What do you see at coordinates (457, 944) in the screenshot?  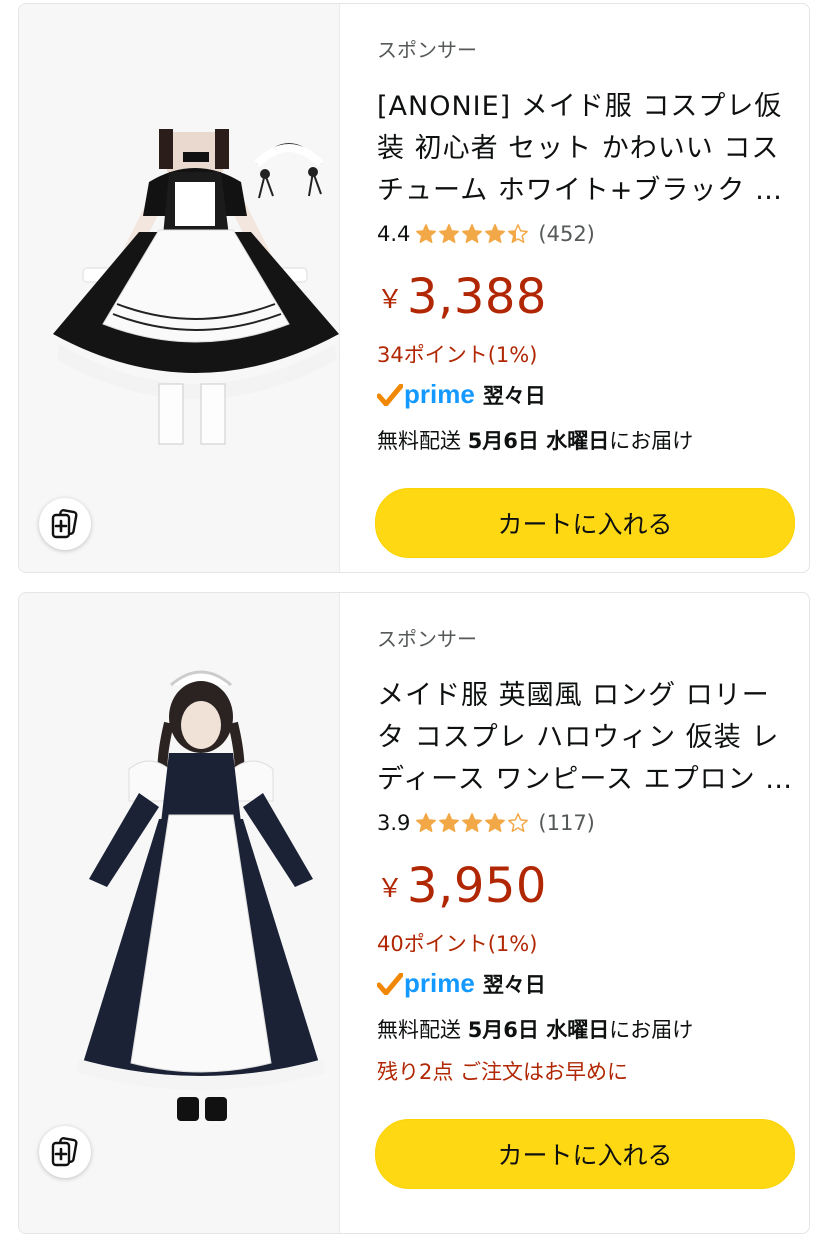 I see `points-label: 40ポイント(1%)` at bounding box center [457, 944].